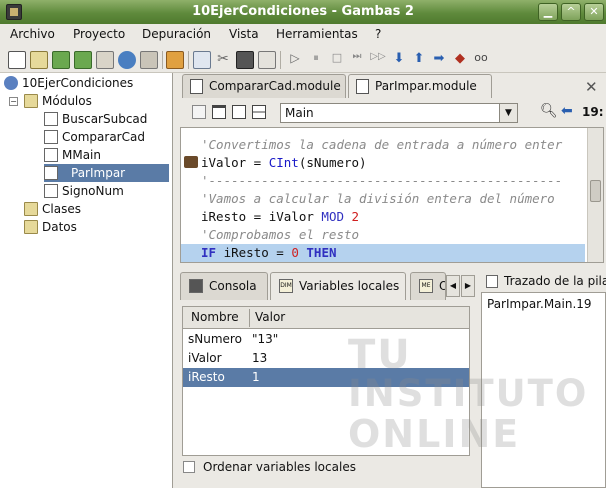  Describe the element at coordinates (295, 60) in the screenshot. I see `run-icon: ▷` at that location.